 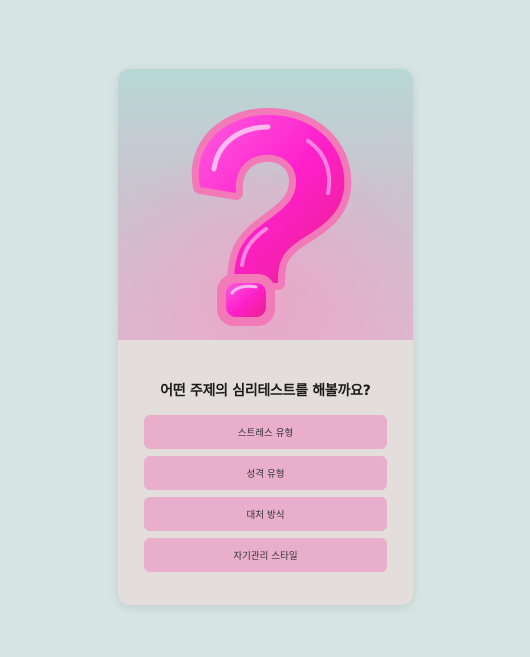 What do you see at coordinates (265, 432) in the screenshot?
I see `option-stress-type-button: 스트레스 유형` at bounding box center [265, 432].